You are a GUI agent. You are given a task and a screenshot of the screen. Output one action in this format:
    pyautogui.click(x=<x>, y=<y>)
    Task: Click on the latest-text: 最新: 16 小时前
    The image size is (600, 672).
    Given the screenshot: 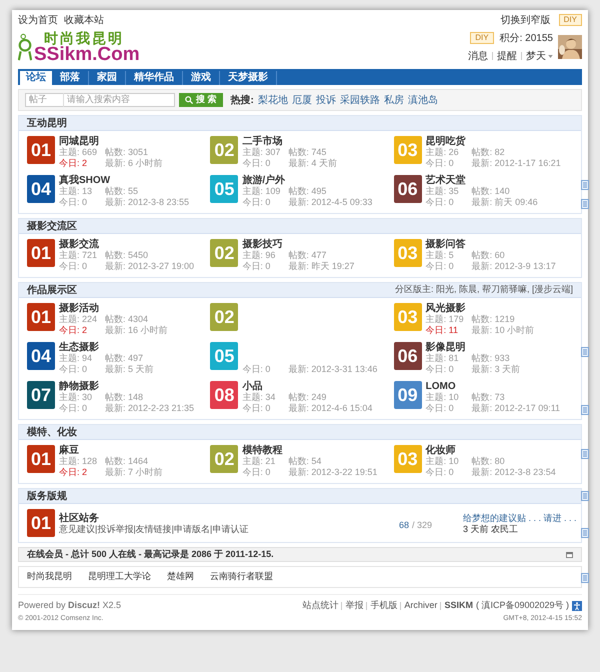 What is the action you would take?
    pyautogui.click(x=136, y=330)
    